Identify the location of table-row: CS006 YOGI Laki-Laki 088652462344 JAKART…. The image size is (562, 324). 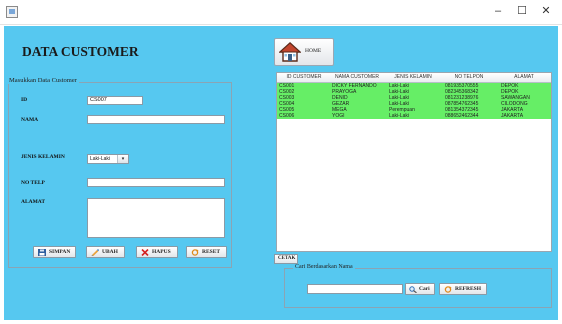
(414, 116).